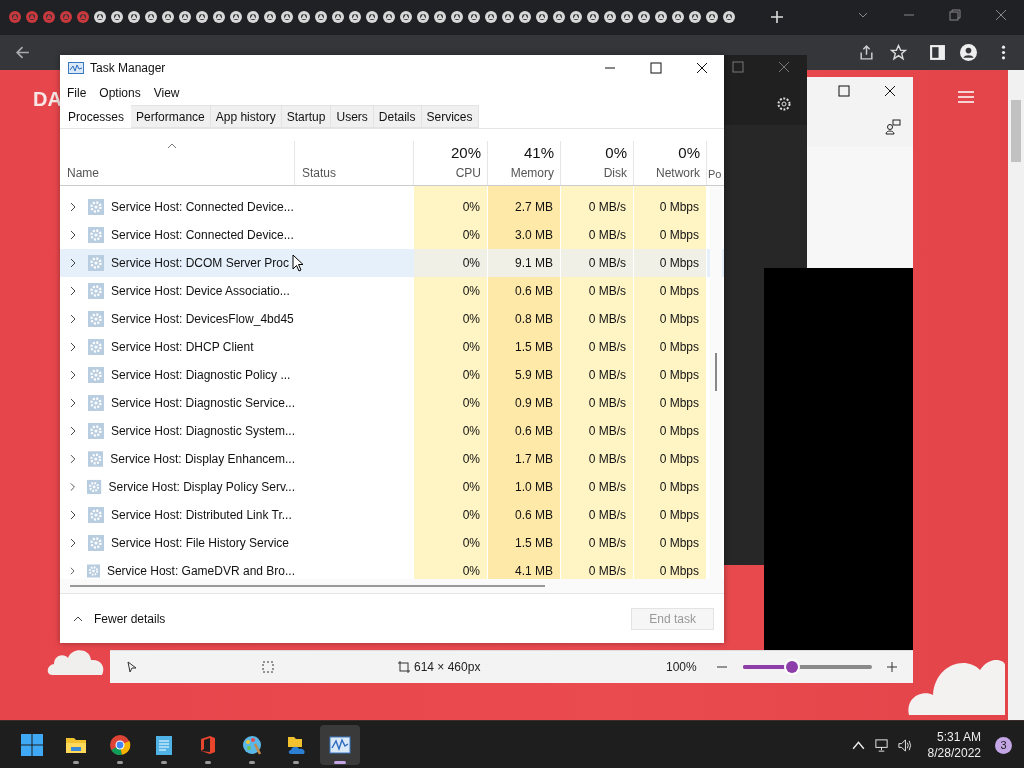 This screenshot has height=768, width=1024. I want to click on window-title: Task Manager, so click(128, 67).